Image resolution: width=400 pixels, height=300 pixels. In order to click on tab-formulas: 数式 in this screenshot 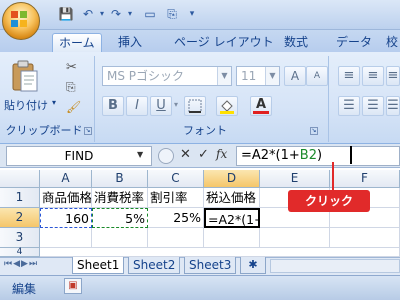, I will do `click(296, 42)`.